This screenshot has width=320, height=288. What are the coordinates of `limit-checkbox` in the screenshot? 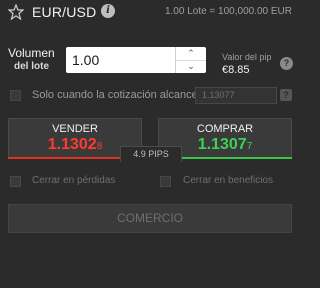 It's located at (15, 95).